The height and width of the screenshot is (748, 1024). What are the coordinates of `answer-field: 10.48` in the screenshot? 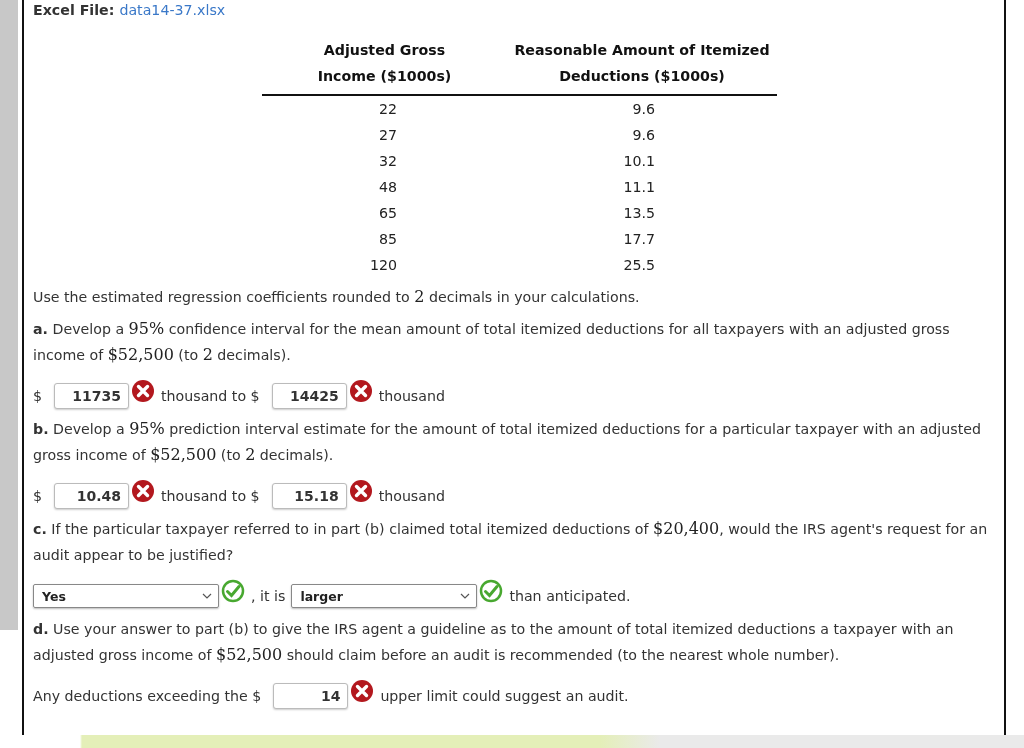 It's located at (92, 496).